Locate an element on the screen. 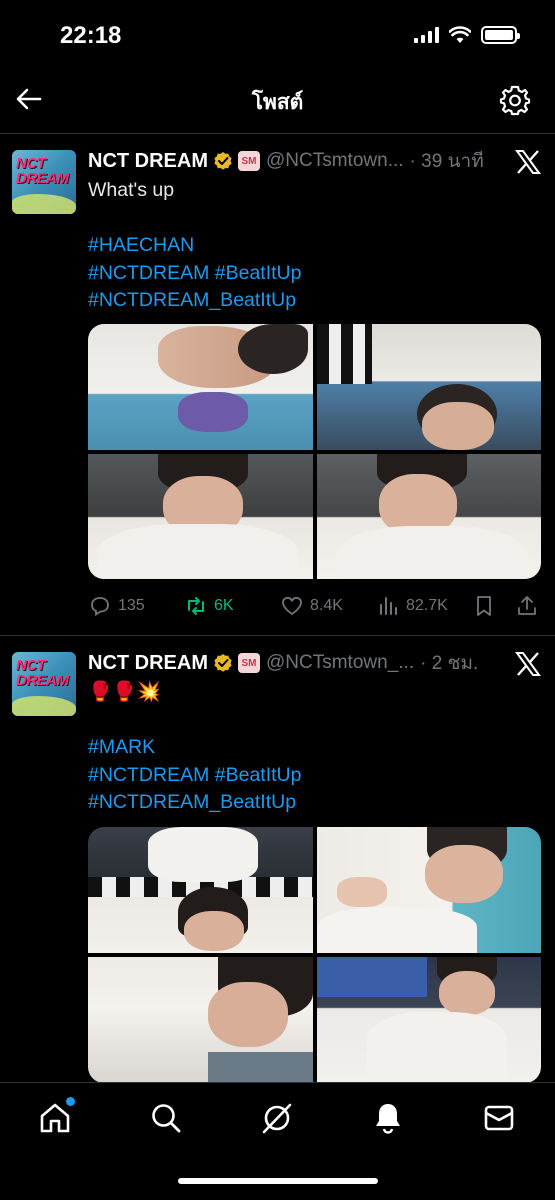 This screenshot has height=1200, width=555. reply-count: 135 is located at coordinates (131, 605).